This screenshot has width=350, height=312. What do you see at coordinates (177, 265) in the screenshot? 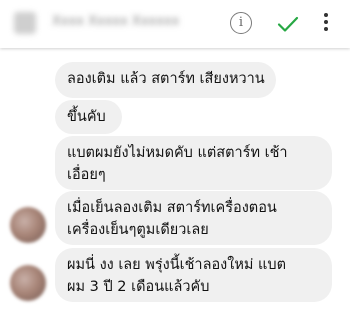
I see `message-line: ผมนี่ งง เลย พรุ่งนี้เช้าลองใหม่ แบต` at bounding box center [177, 265].